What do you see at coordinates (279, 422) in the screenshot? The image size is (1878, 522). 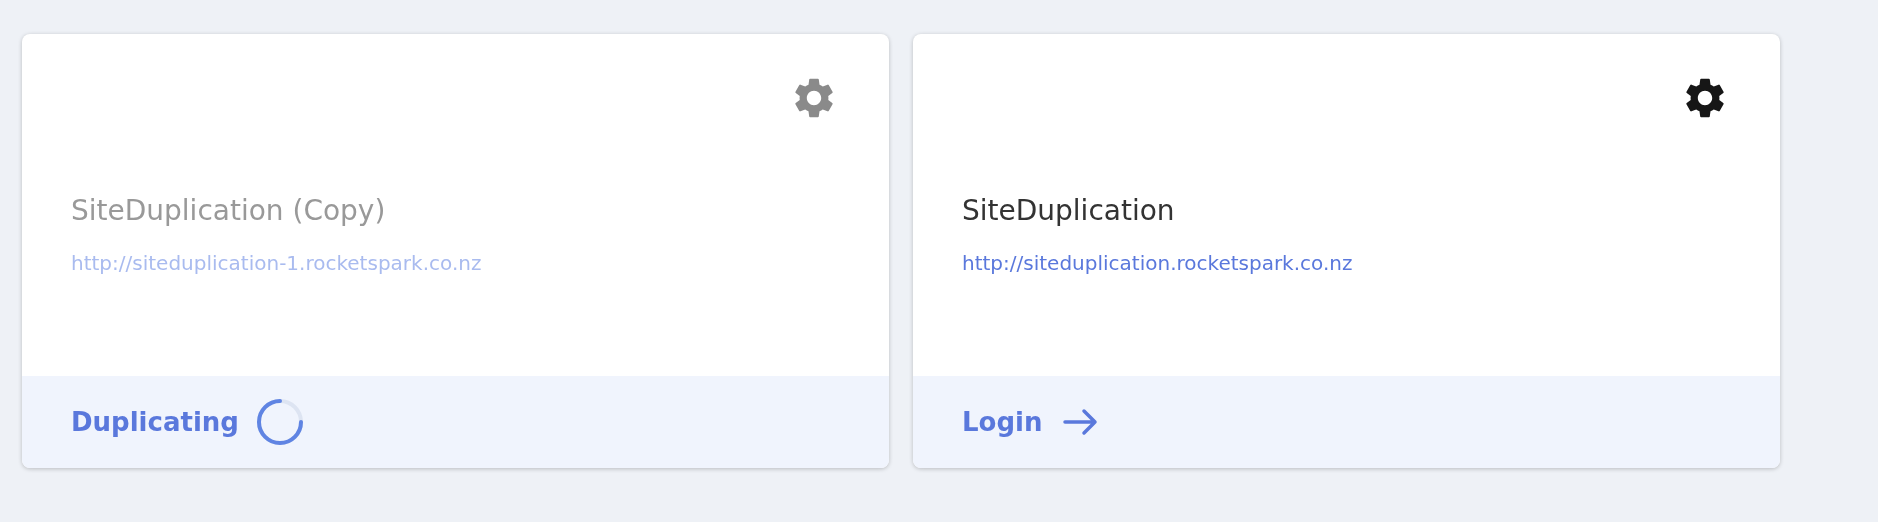 I see `spinner-icon` at bounding box center [279, 422].